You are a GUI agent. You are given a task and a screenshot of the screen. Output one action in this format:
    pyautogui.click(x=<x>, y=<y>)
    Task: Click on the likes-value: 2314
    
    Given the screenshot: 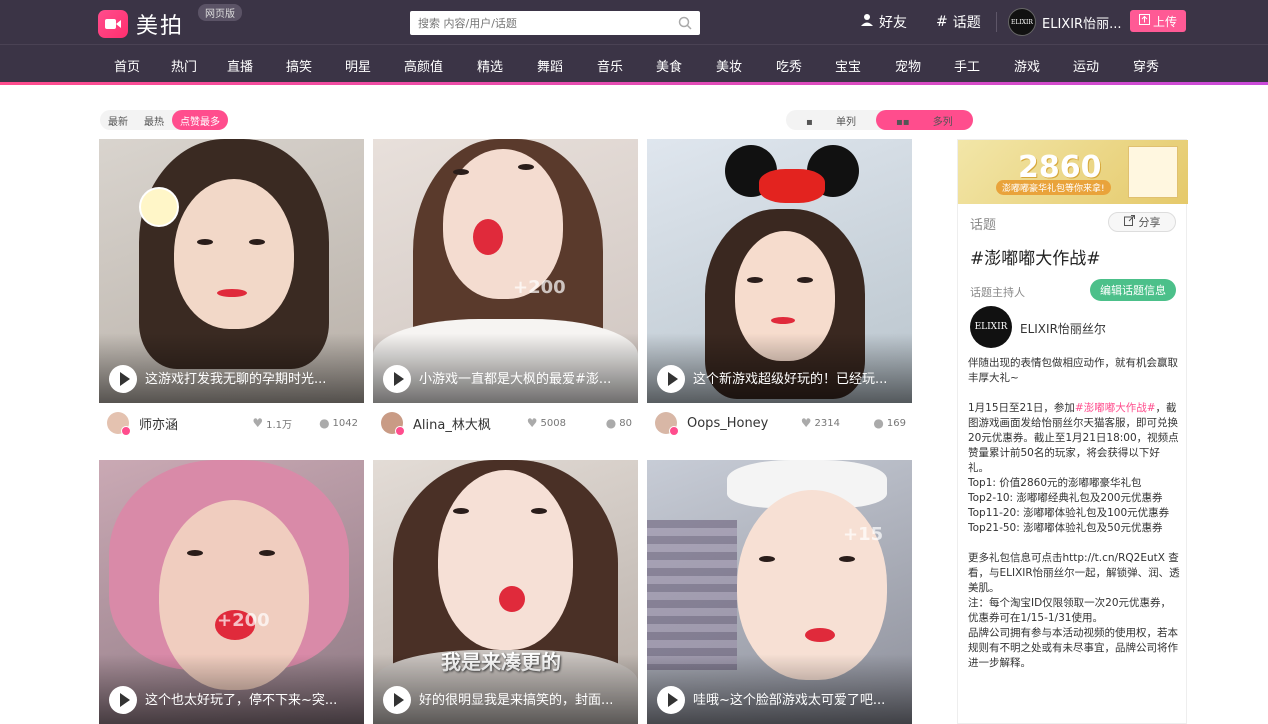 What is the action you would take?
    pyautogui.click(x=827, y=423)
    